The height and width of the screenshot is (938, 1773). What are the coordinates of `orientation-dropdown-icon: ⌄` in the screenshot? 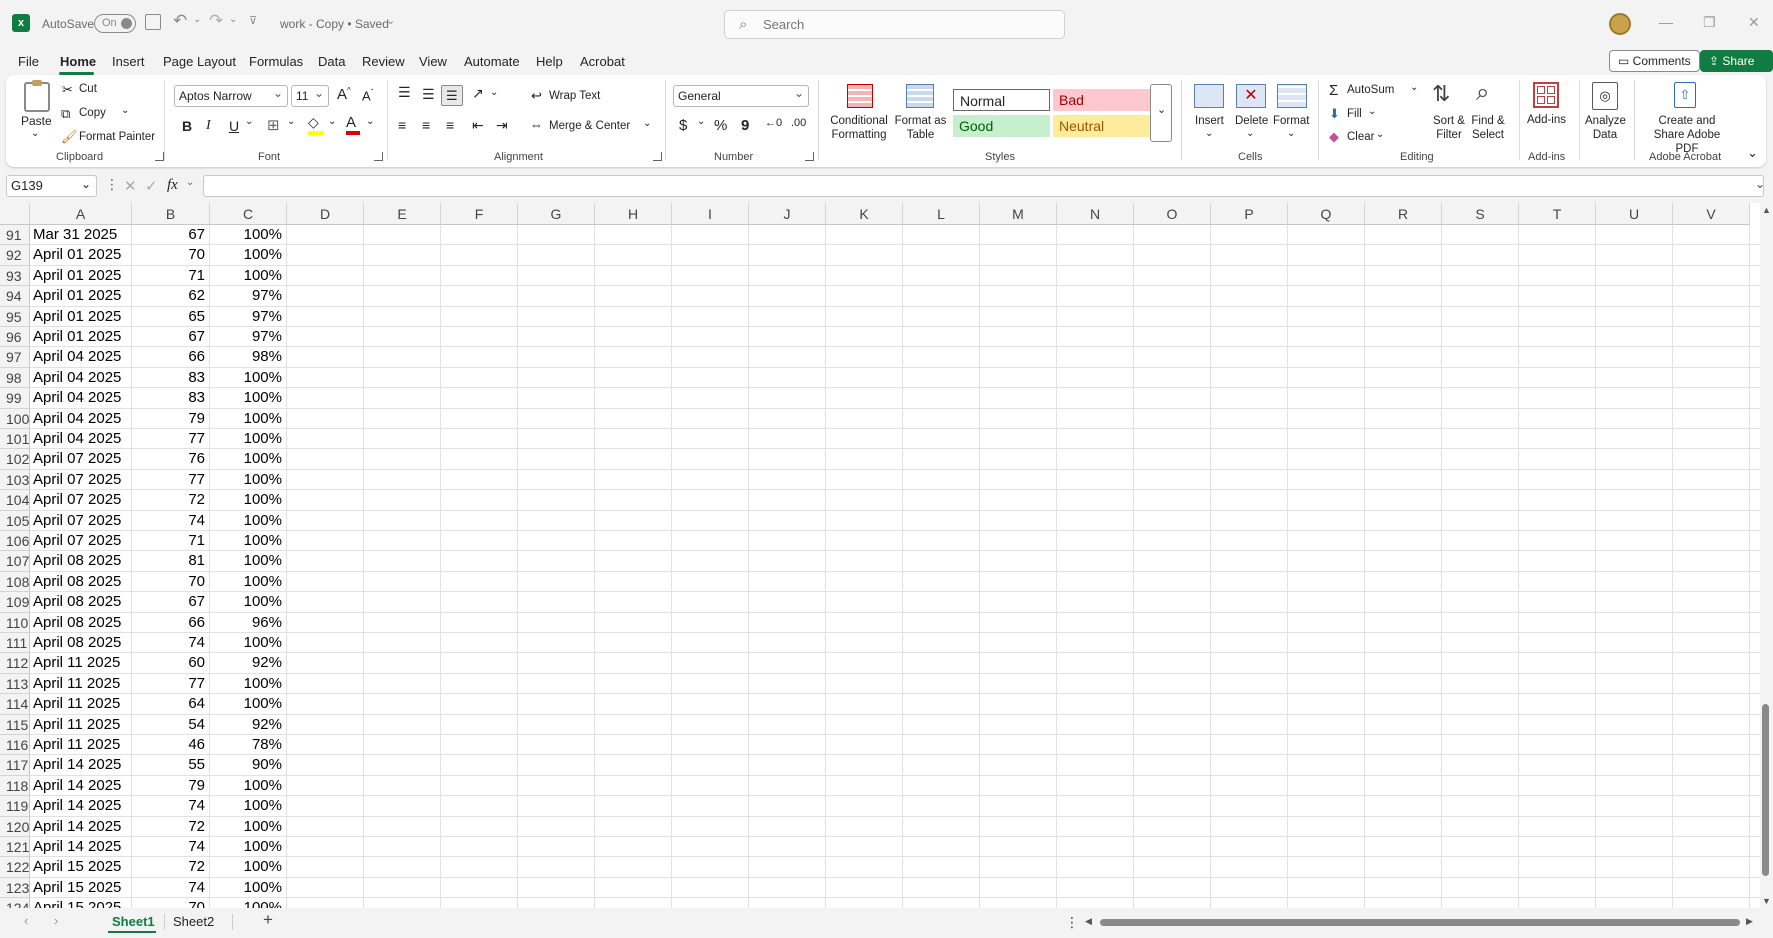 It's located at (494, 92).